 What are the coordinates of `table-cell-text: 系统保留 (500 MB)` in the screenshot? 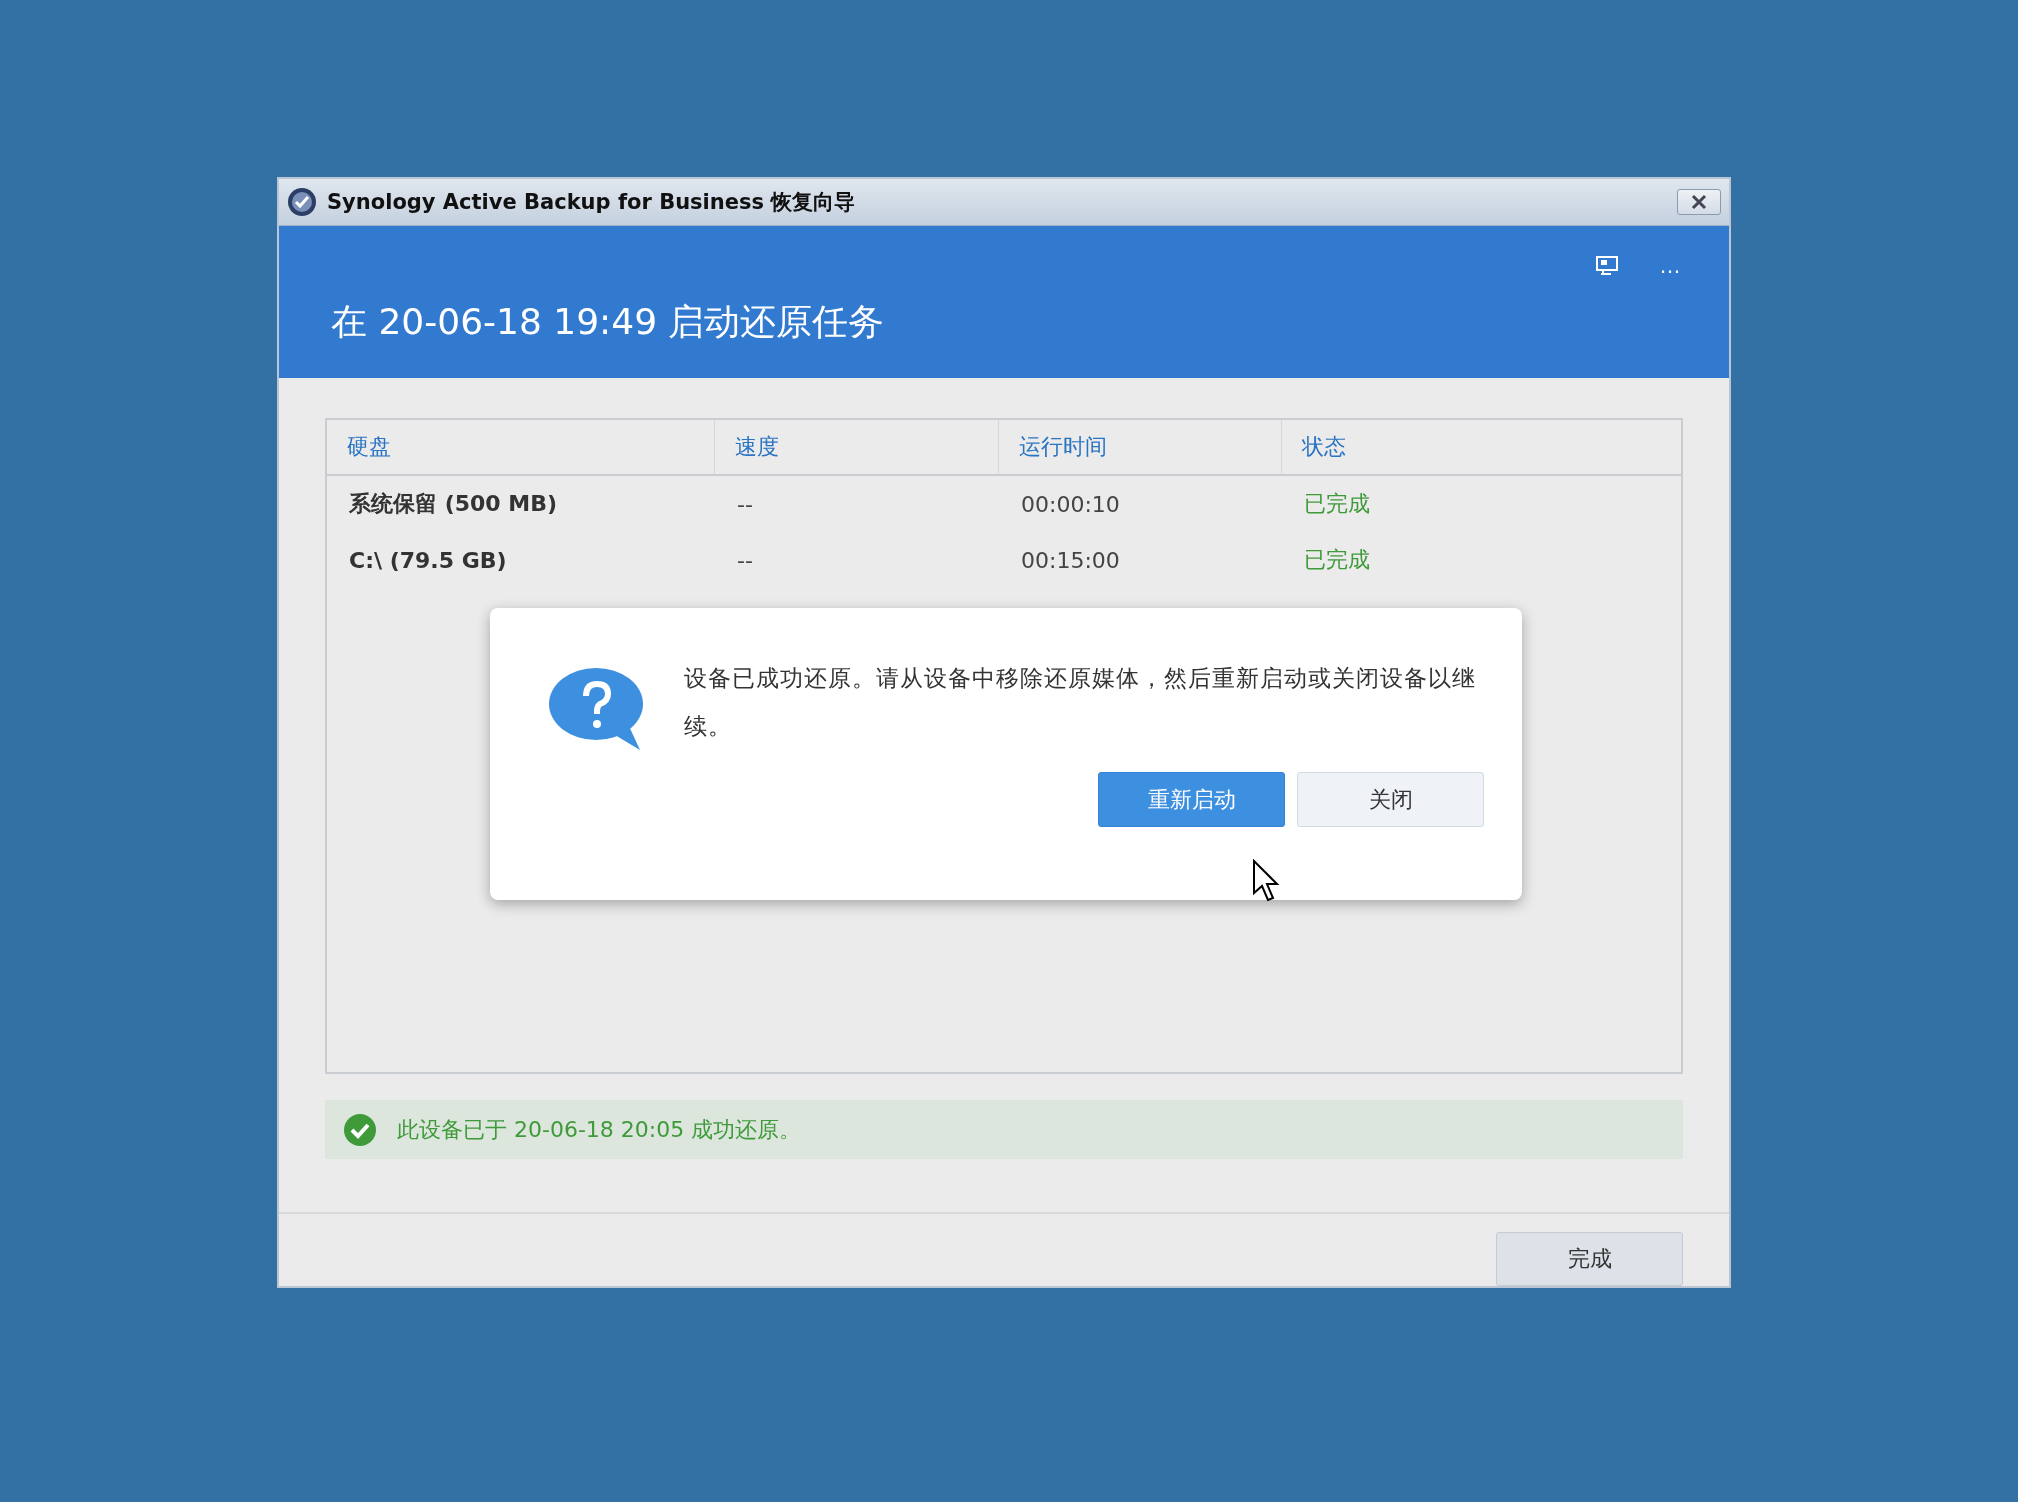 It's located at (453, 504).